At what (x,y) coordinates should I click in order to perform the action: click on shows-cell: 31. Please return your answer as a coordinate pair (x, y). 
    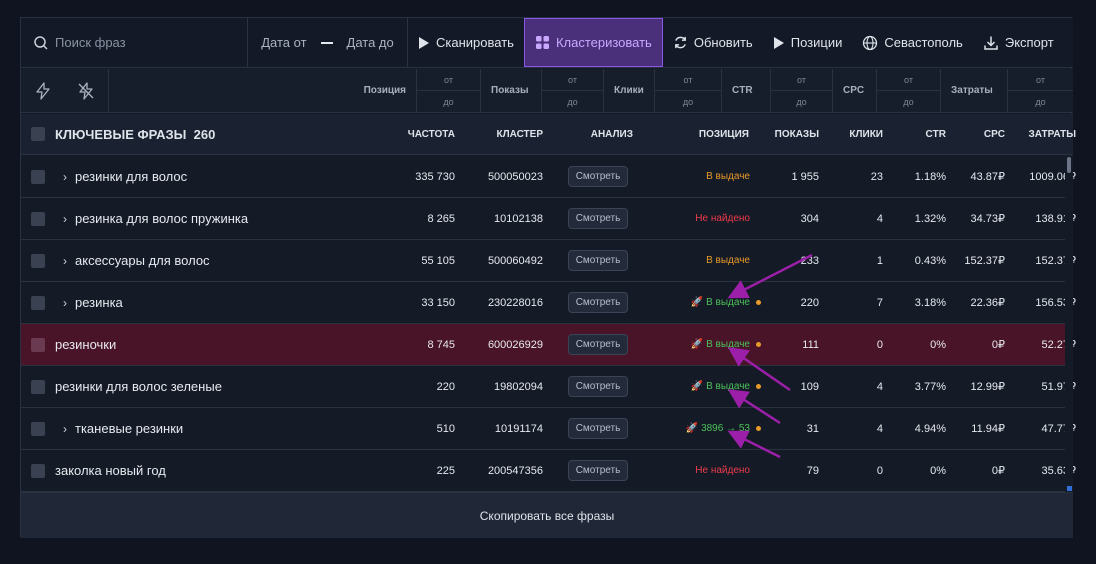
    Looking at the image, I should click on (812, 428).